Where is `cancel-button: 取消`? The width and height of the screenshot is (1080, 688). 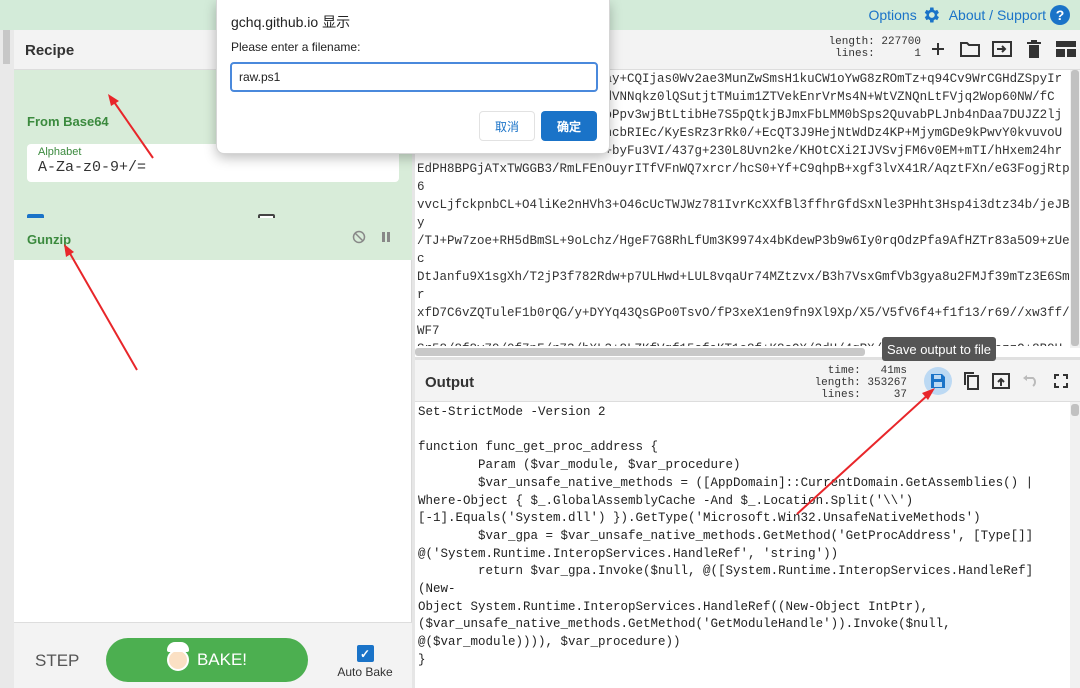 cancel-button: 取消 is located at coordinates (507, 126).